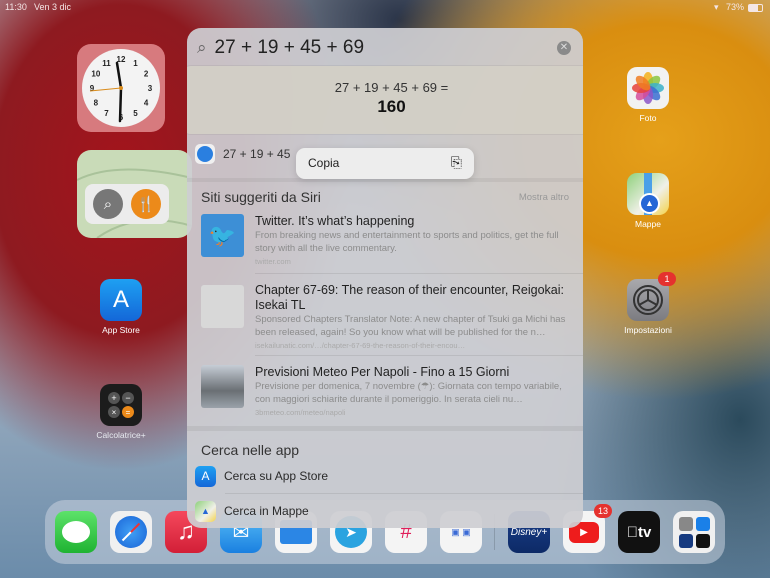  Describe the element at coordinates (121, 330) in the screenshot. I see `app-label: App Store` at that location.